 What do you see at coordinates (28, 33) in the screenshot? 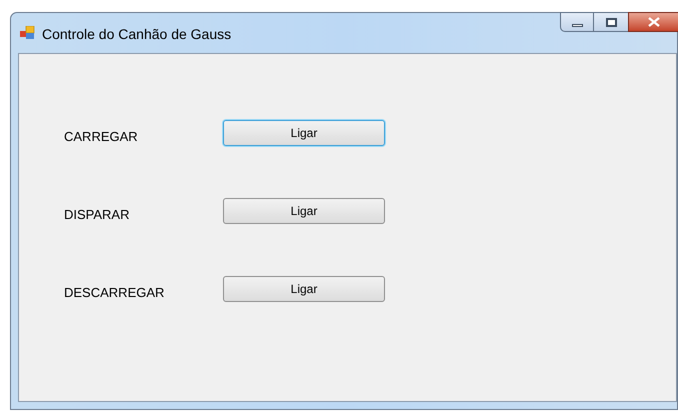
I see `app-icon` at bounding box center [28, 33].